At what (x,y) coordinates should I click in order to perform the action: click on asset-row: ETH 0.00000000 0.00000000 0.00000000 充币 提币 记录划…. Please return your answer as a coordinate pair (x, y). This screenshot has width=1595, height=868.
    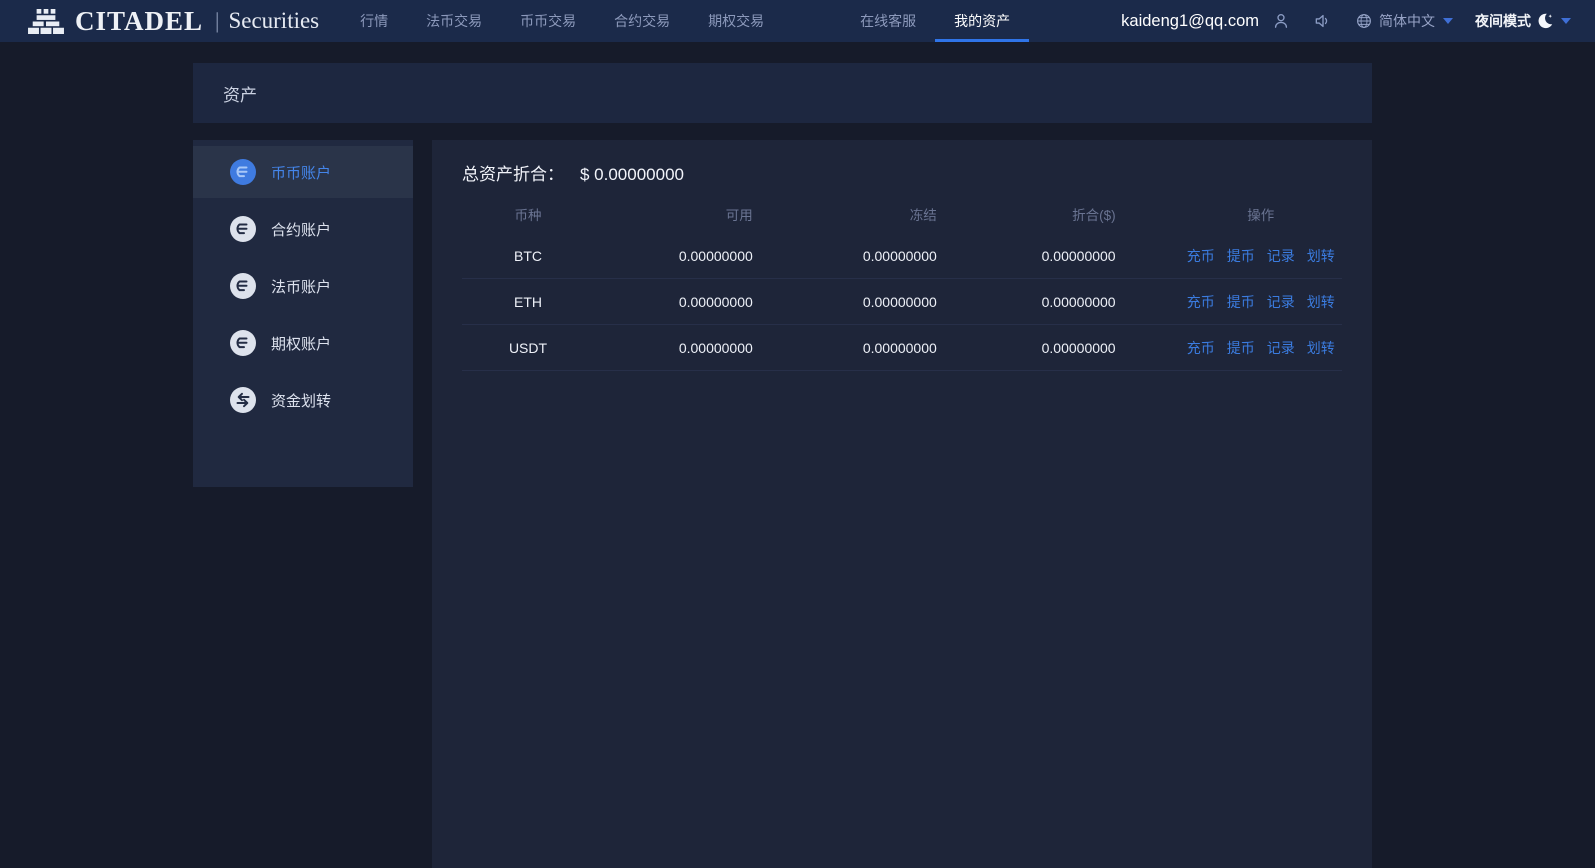
    Looking at the image, I should click on (902, 302).